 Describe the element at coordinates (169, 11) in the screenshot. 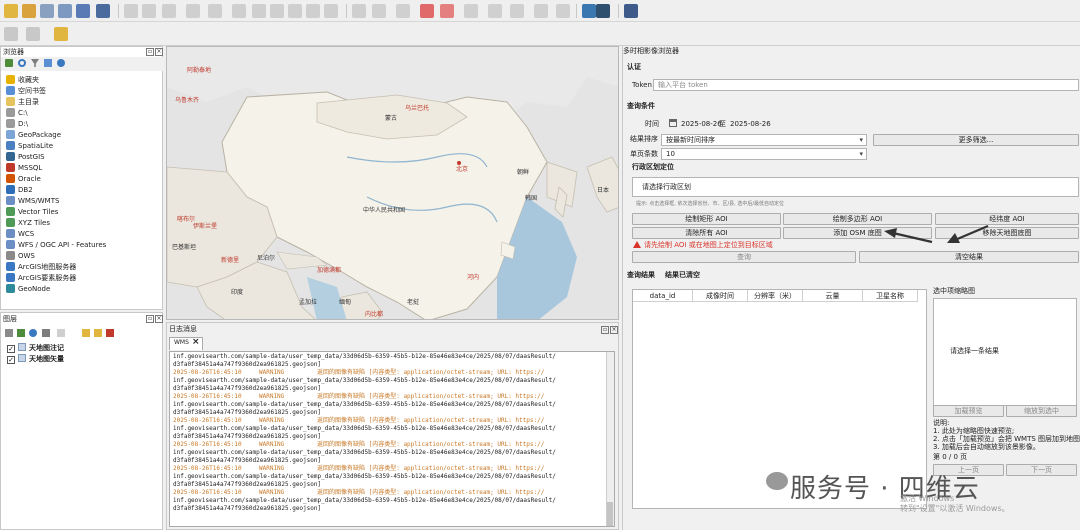

I see `save-edits-icon` at that location.